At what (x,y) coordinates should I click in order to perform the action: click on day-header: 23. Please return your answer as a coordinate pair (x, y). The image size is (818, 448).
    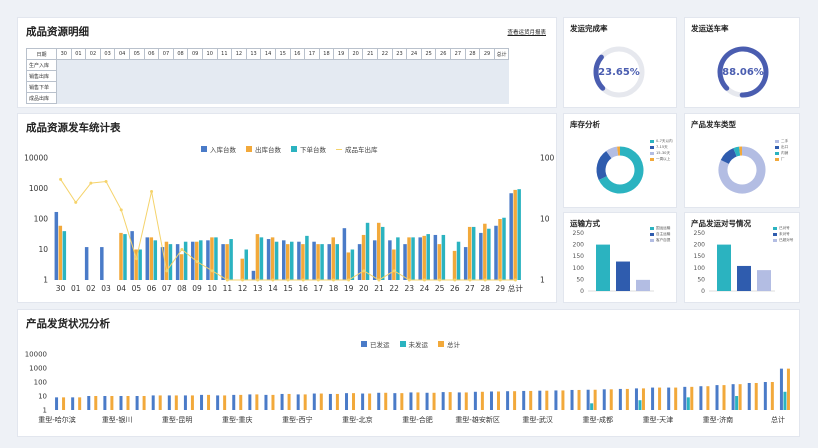
    Looking at the image, I should click on (399, 54).